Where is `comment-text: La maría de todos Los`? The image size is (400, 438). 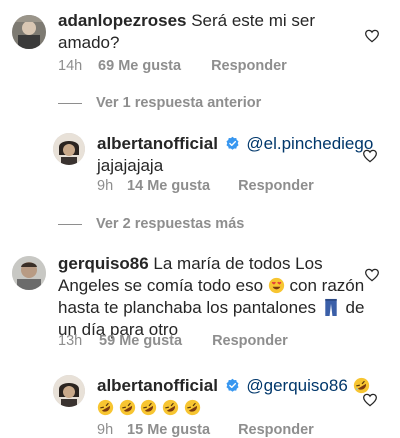 comment-text: La maría de todos Los is located at coordinates (235, 263).